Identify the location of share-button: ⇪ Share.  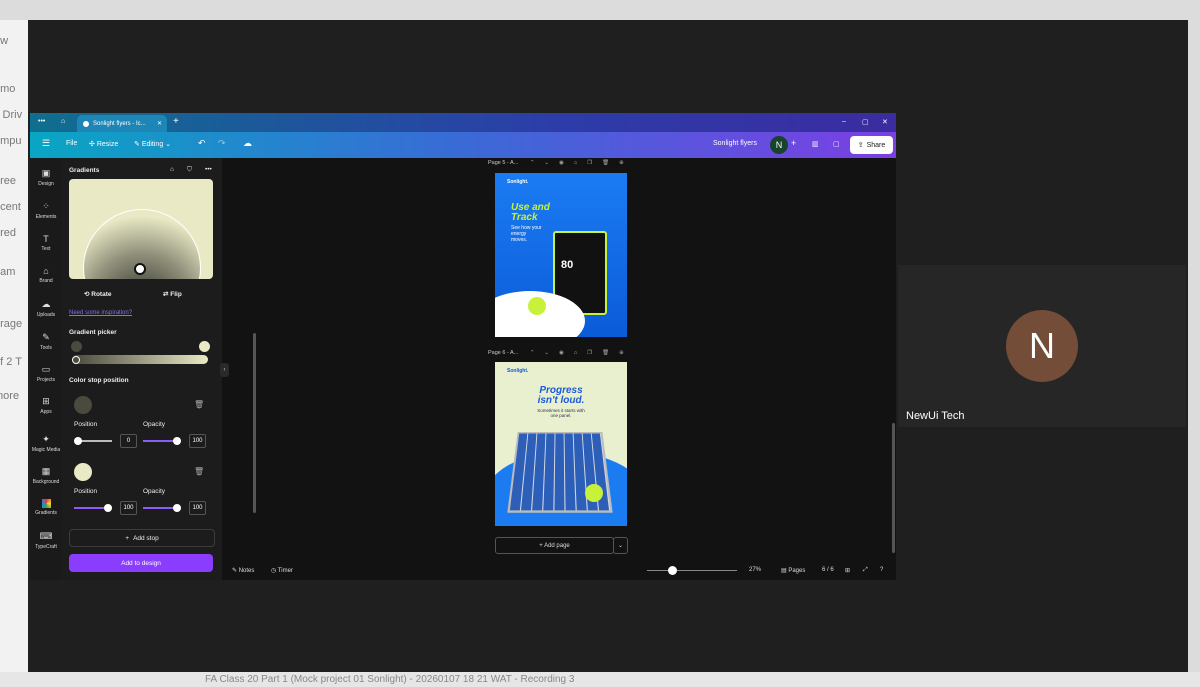
(871, 145).